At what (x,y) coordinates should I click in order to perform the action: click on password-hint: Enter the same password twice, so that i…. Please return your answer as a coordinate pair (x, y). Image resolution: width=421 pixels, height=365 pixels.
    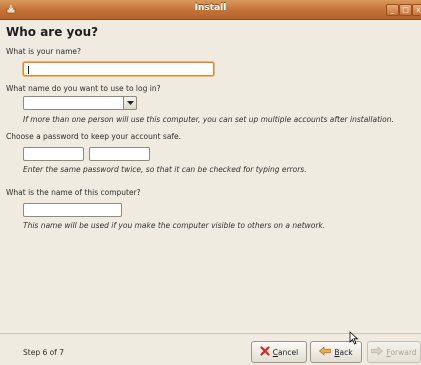
    Looking at the image, I should click on (165, 169).